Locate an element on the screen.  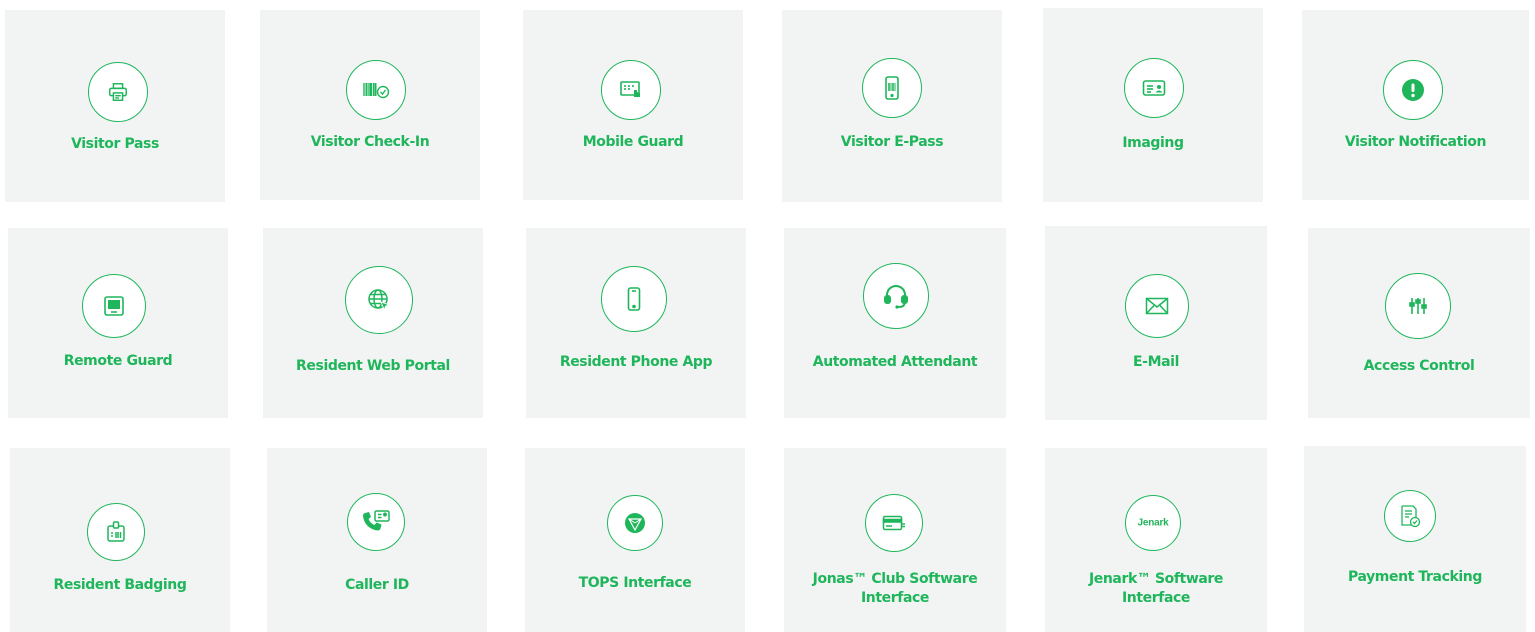
feature-tile-visitor-pass: Visitor Pass is located at coordinates (115, 106).